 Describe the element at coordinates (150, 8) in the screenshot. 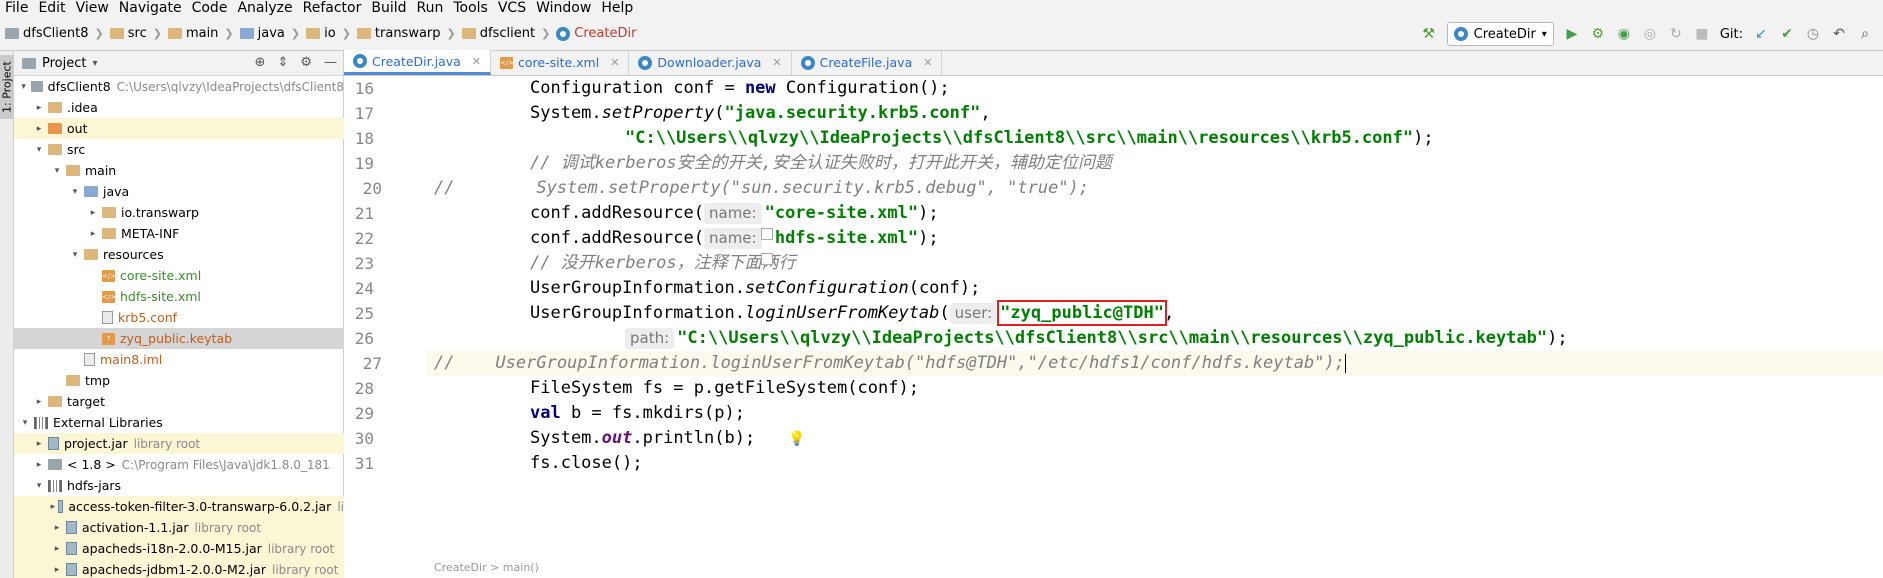

I see `menu-navigate: Navigate` at that location.